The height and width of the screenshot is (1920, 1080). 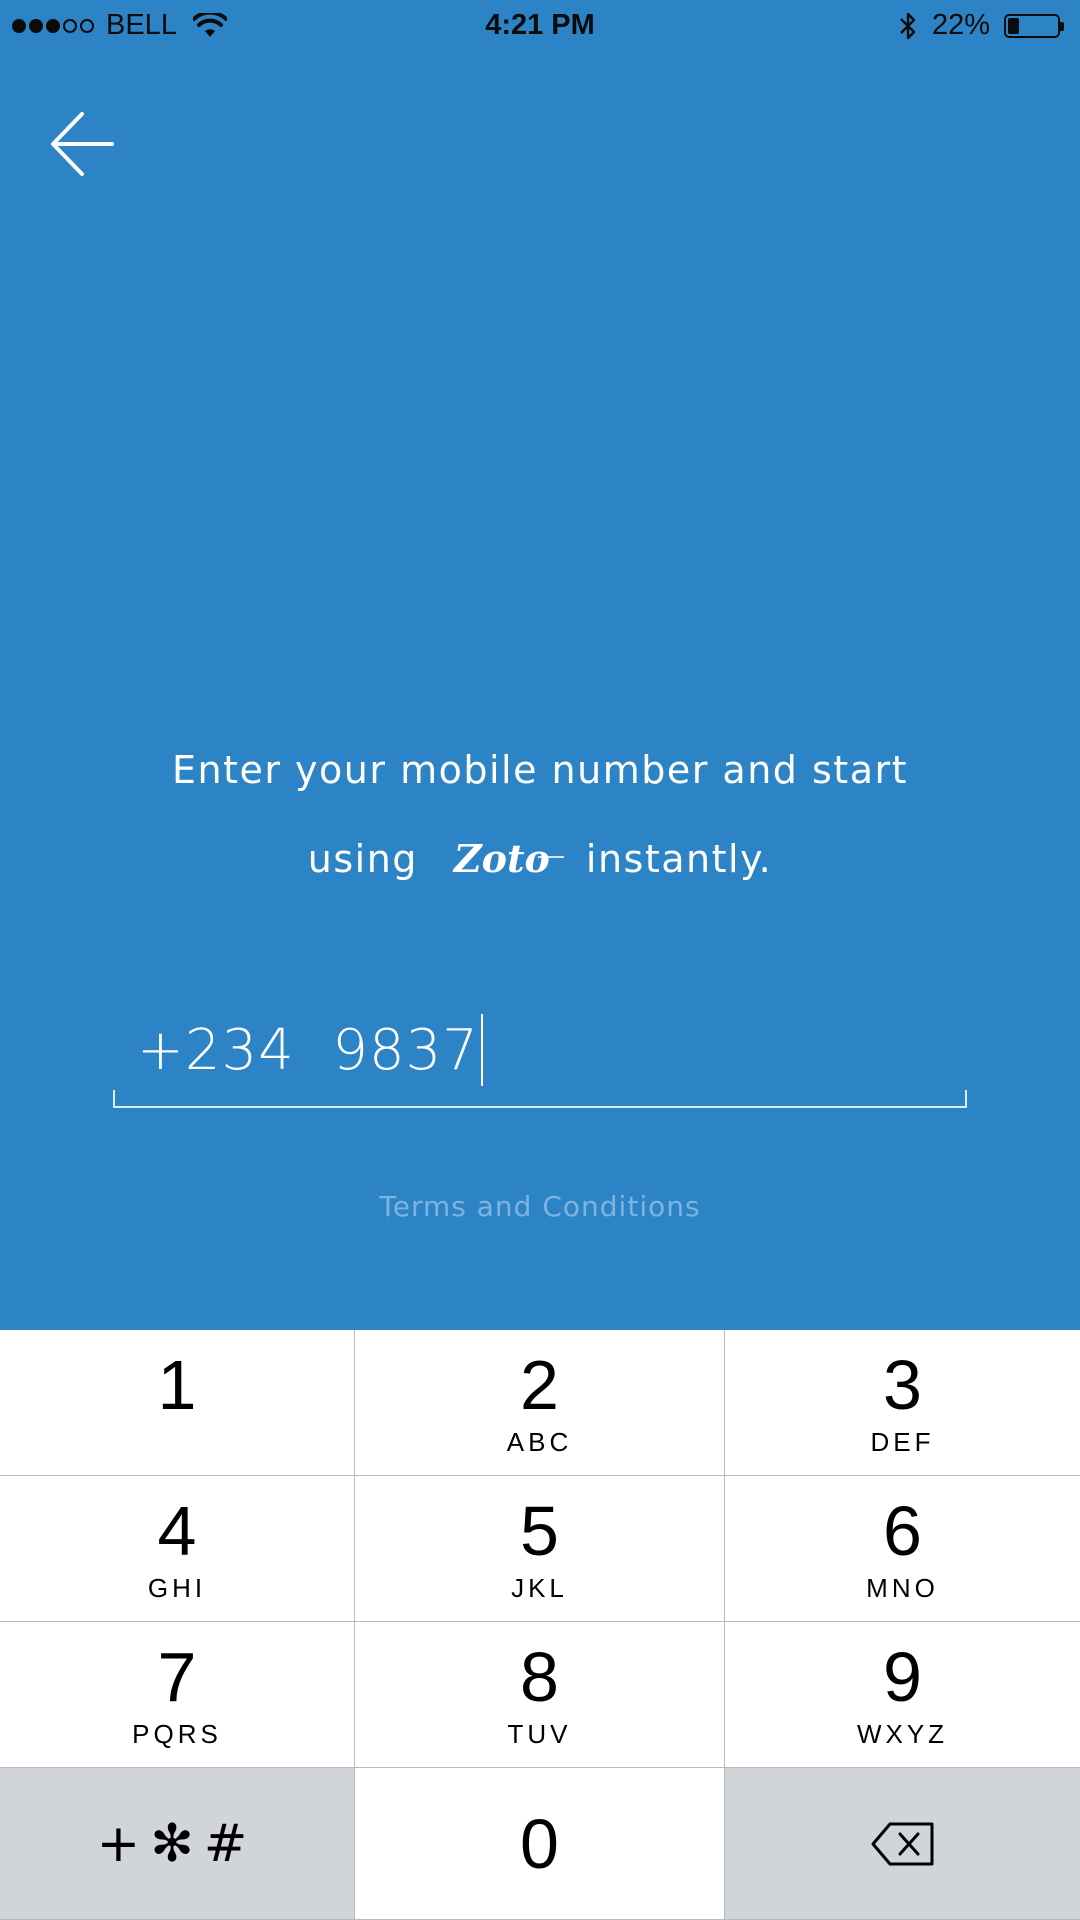 I want to click on logo-swoosh, so click(x=550, y=857).